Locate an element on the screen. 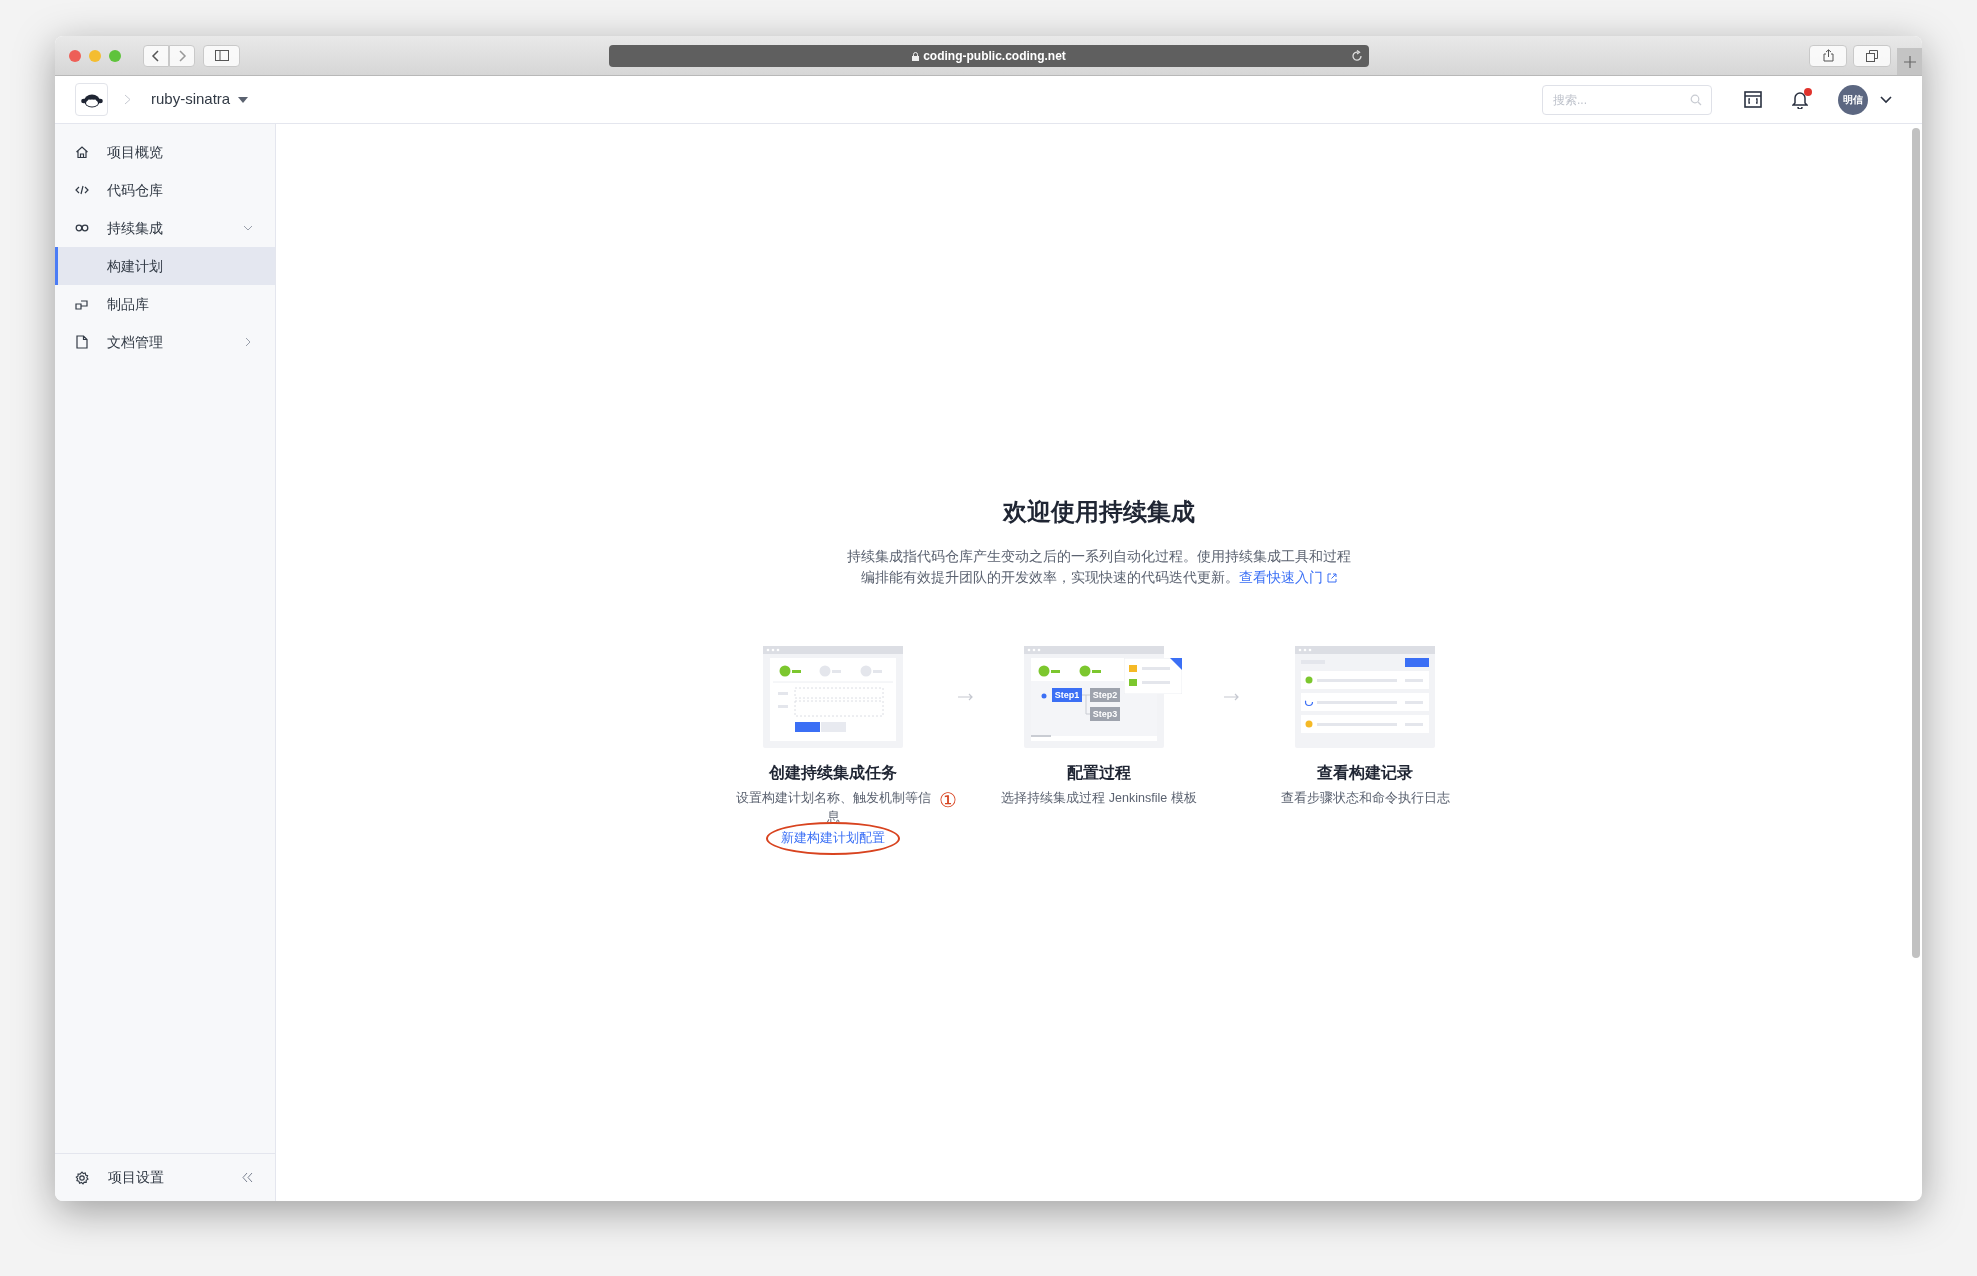  url-text: coding-public.coding.net is located at coordinates (994, 56).